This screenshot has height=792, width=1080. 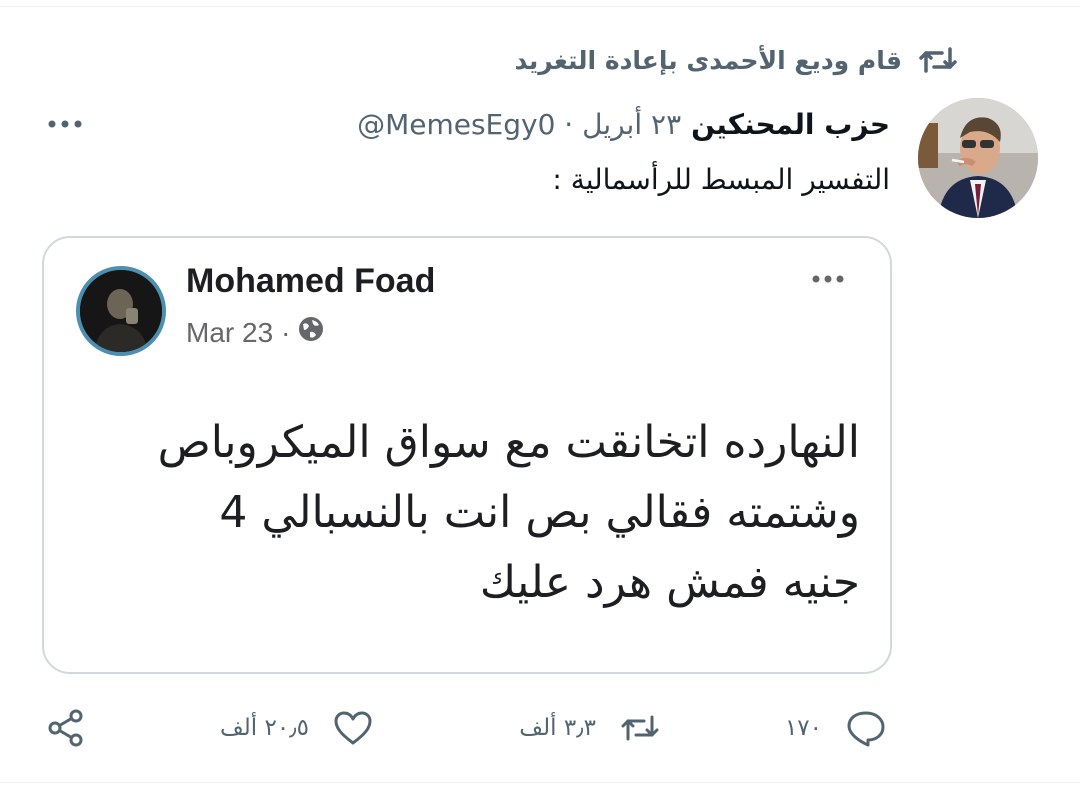 I want to click on fb-post-line: جنيه فمش هرد عليك, so click(x=669, y=582).